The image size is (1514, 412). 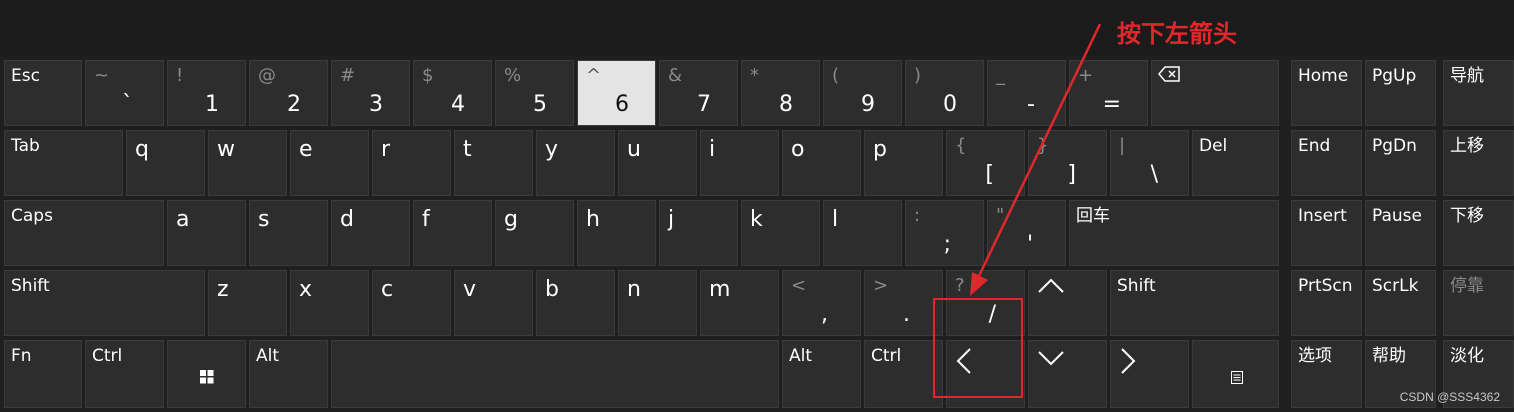 What do you see at coordinates (1036, 159) in the screenshot?
I see `annotation-arrow` at bounding box center [1036, 159].